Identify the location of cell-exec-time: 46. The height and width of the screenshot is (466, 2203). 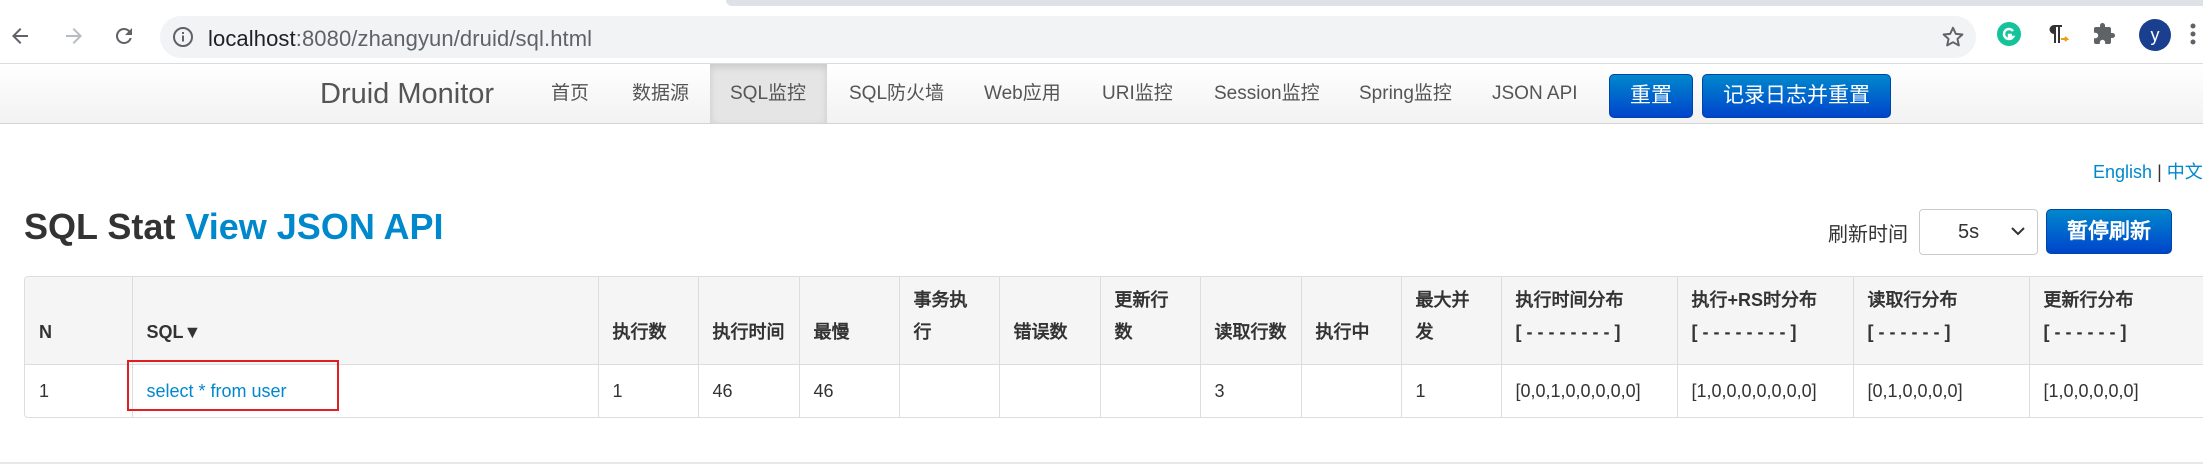
(748, 390).